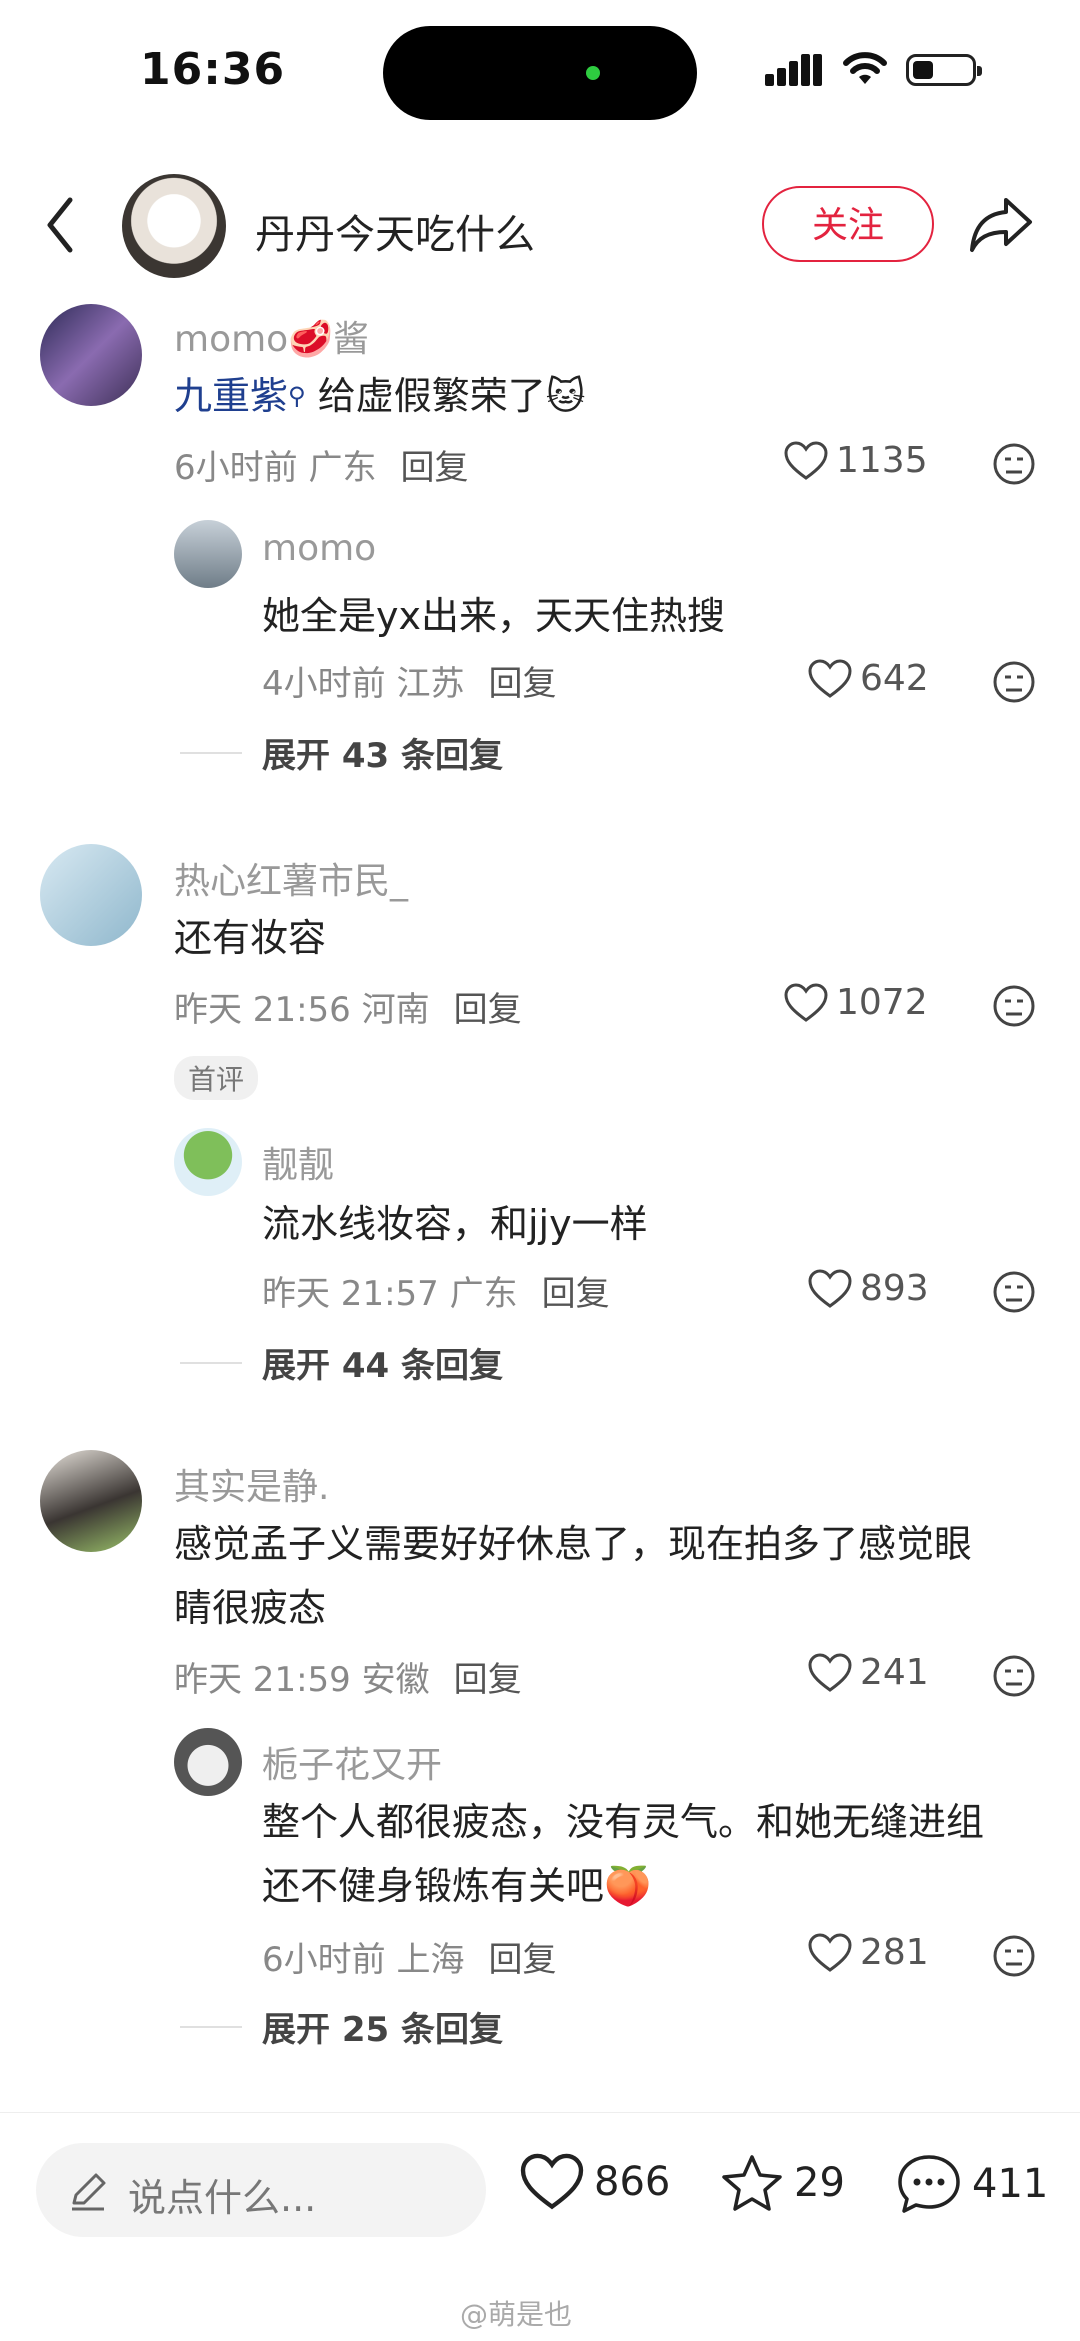 The image size is (1080, 2341). I want to click on reply-text: 她全是yx出来，天天住热搜, so click(493, 616).